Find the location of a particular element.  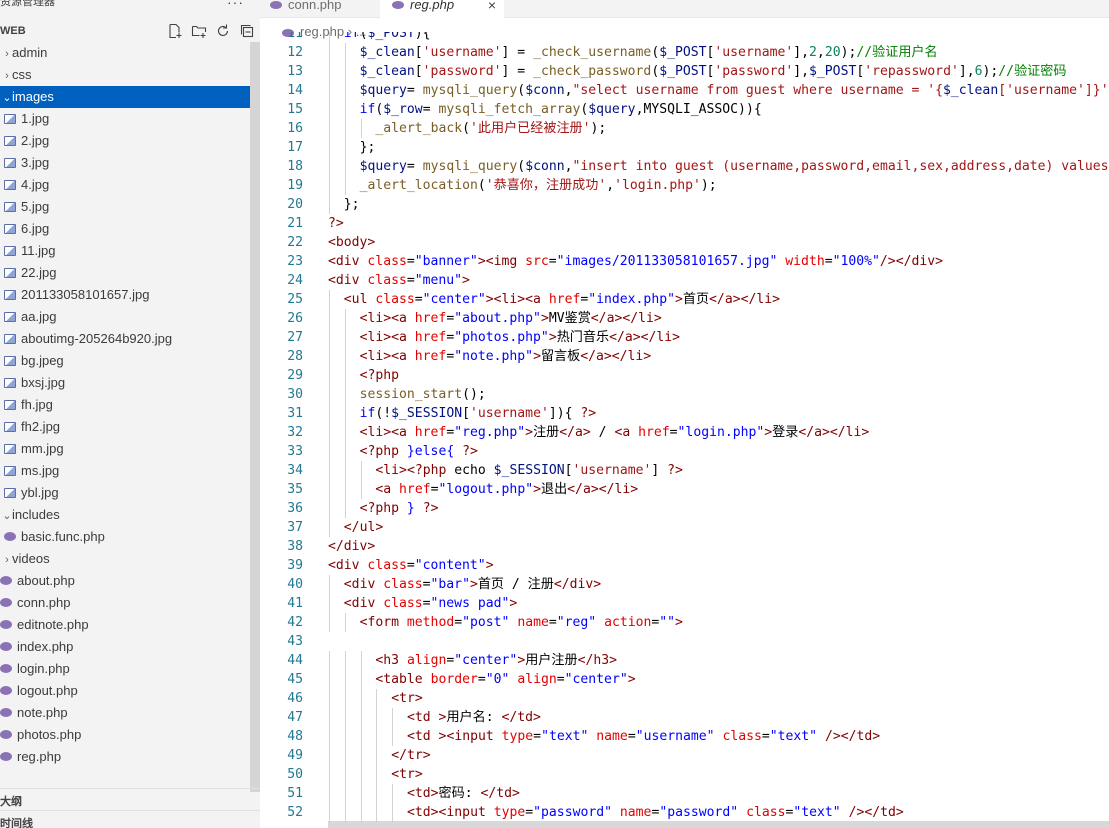

tree-item: ⌄images is located at coordinates (125, 97).